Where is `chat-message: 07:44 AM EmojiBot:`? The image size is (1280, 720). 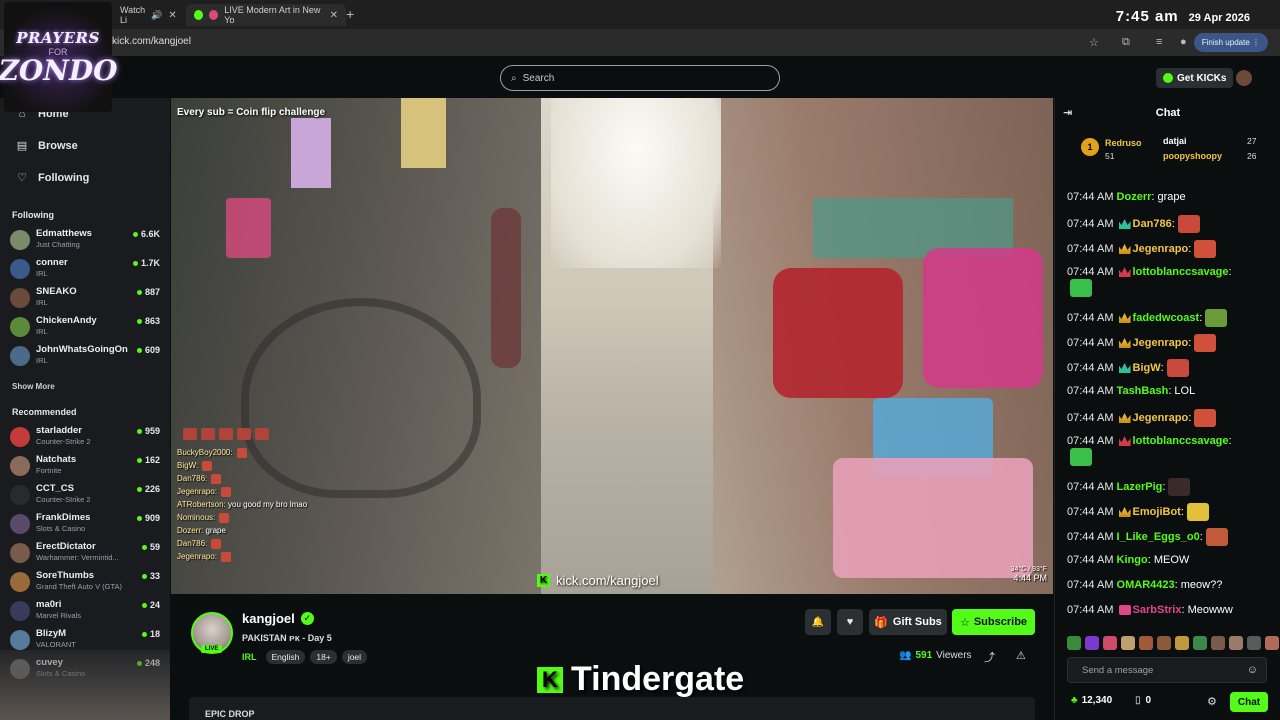
chat-message: 07:44 AM EmojiBot: is located at coordinates (1173, 515).